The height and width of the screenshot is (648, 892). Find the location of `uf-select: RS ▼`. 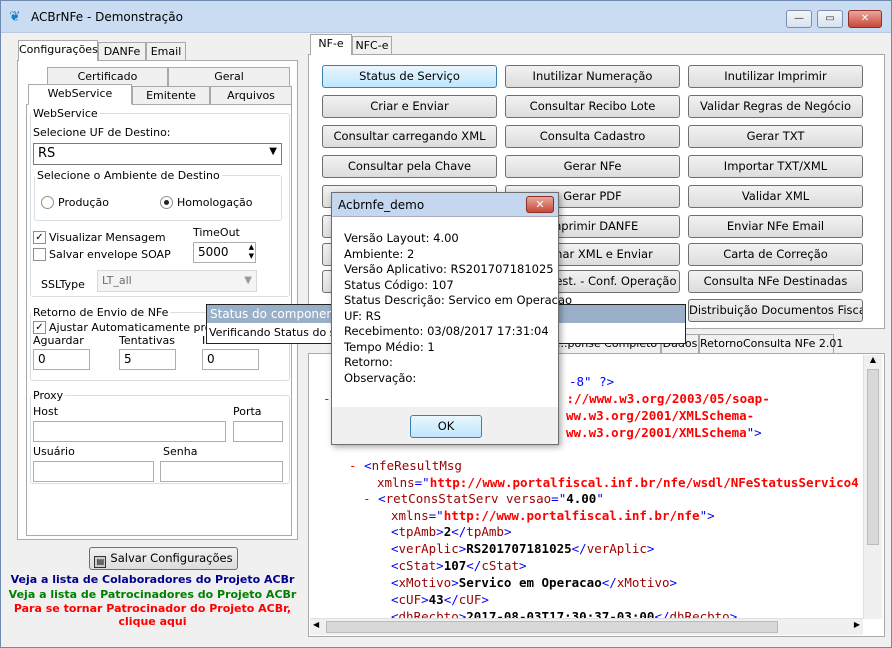

uf-select: RS ▼ is located at coordinates (157, 154).